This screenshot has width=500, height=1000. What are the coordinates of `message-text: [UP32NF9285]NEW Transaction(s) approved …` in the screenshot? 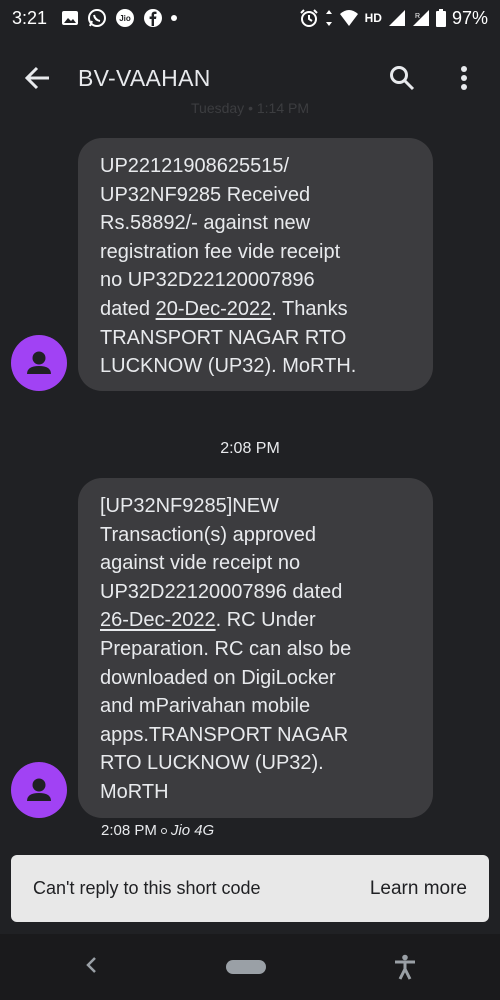 It's located at (221, 549).